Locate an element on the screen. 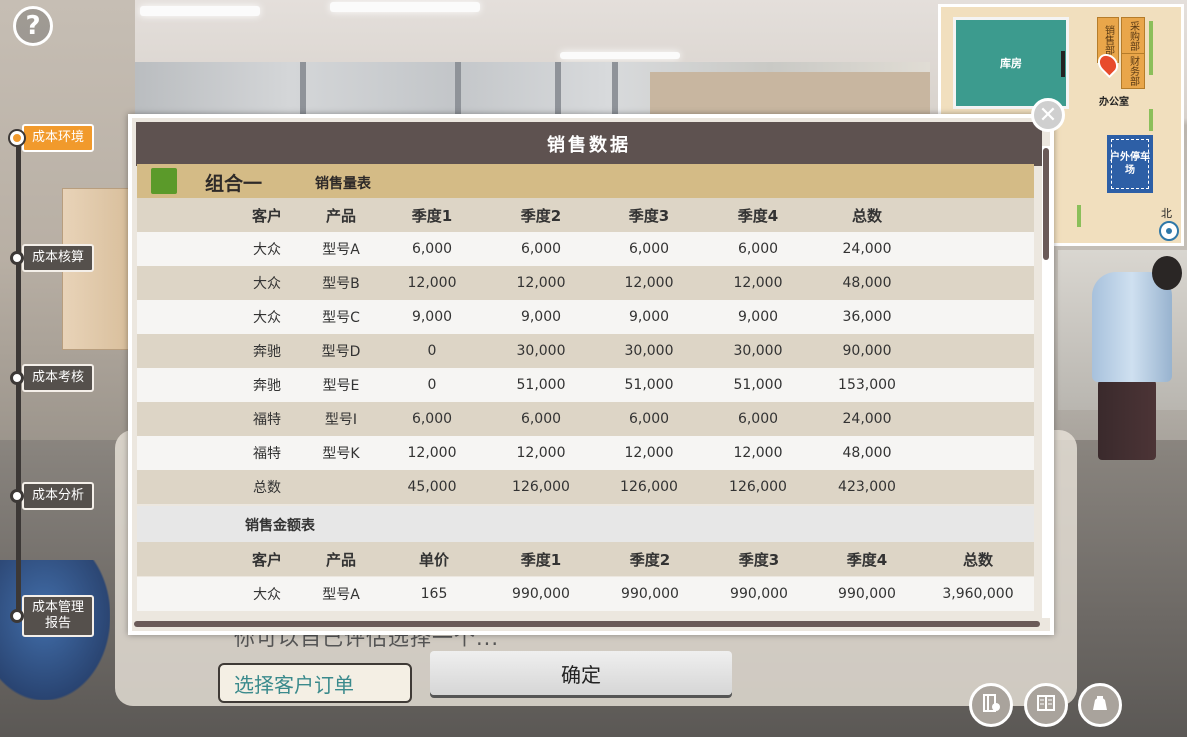 The height and width of the screenshot is (737, 1187). back-wall is located at coordinates (790, 93).